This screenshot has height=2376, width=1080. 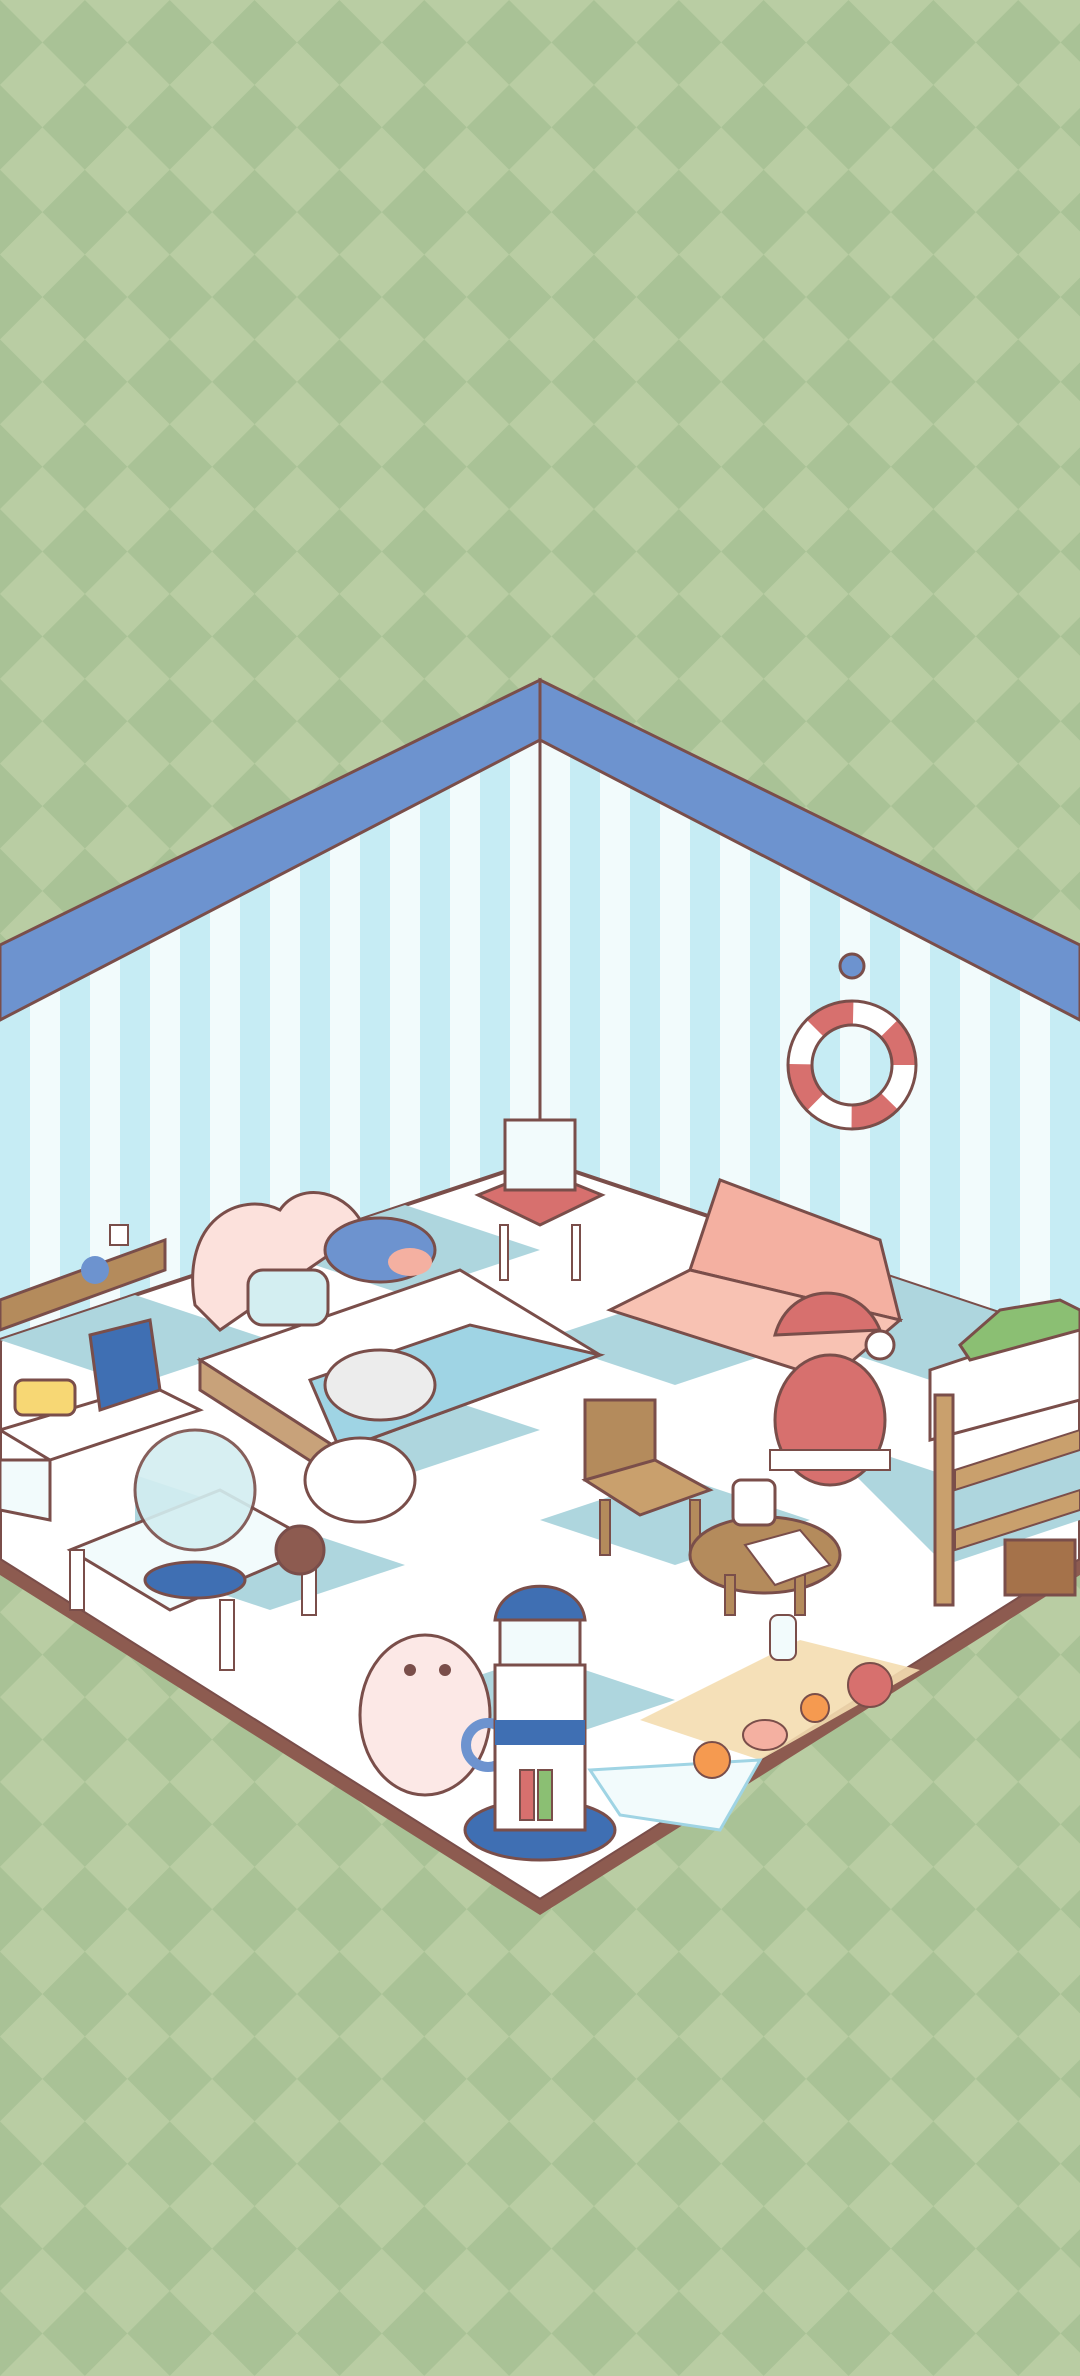 What do you see at coordinates (832, 1389) in the screenshot?
I see `santa-pet` at bounding box center [832, 1389].